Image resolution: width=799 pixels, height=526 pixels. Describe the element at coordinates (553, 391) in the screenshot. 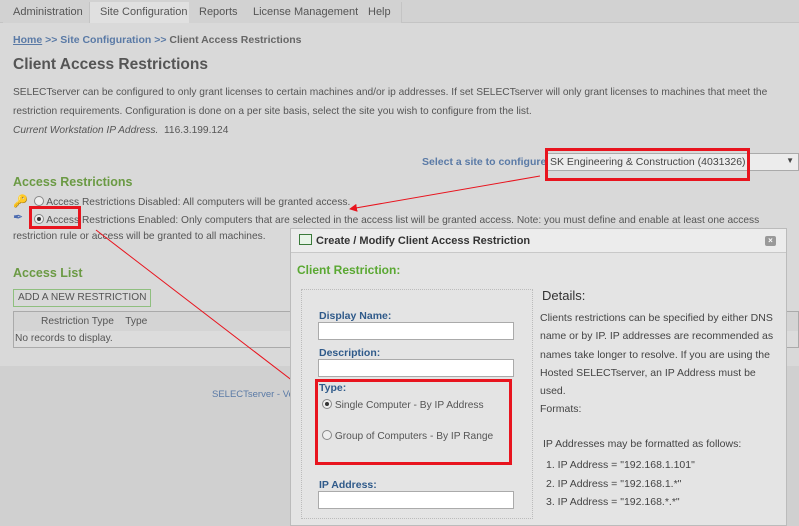

I see `details-line: used.` at that location.